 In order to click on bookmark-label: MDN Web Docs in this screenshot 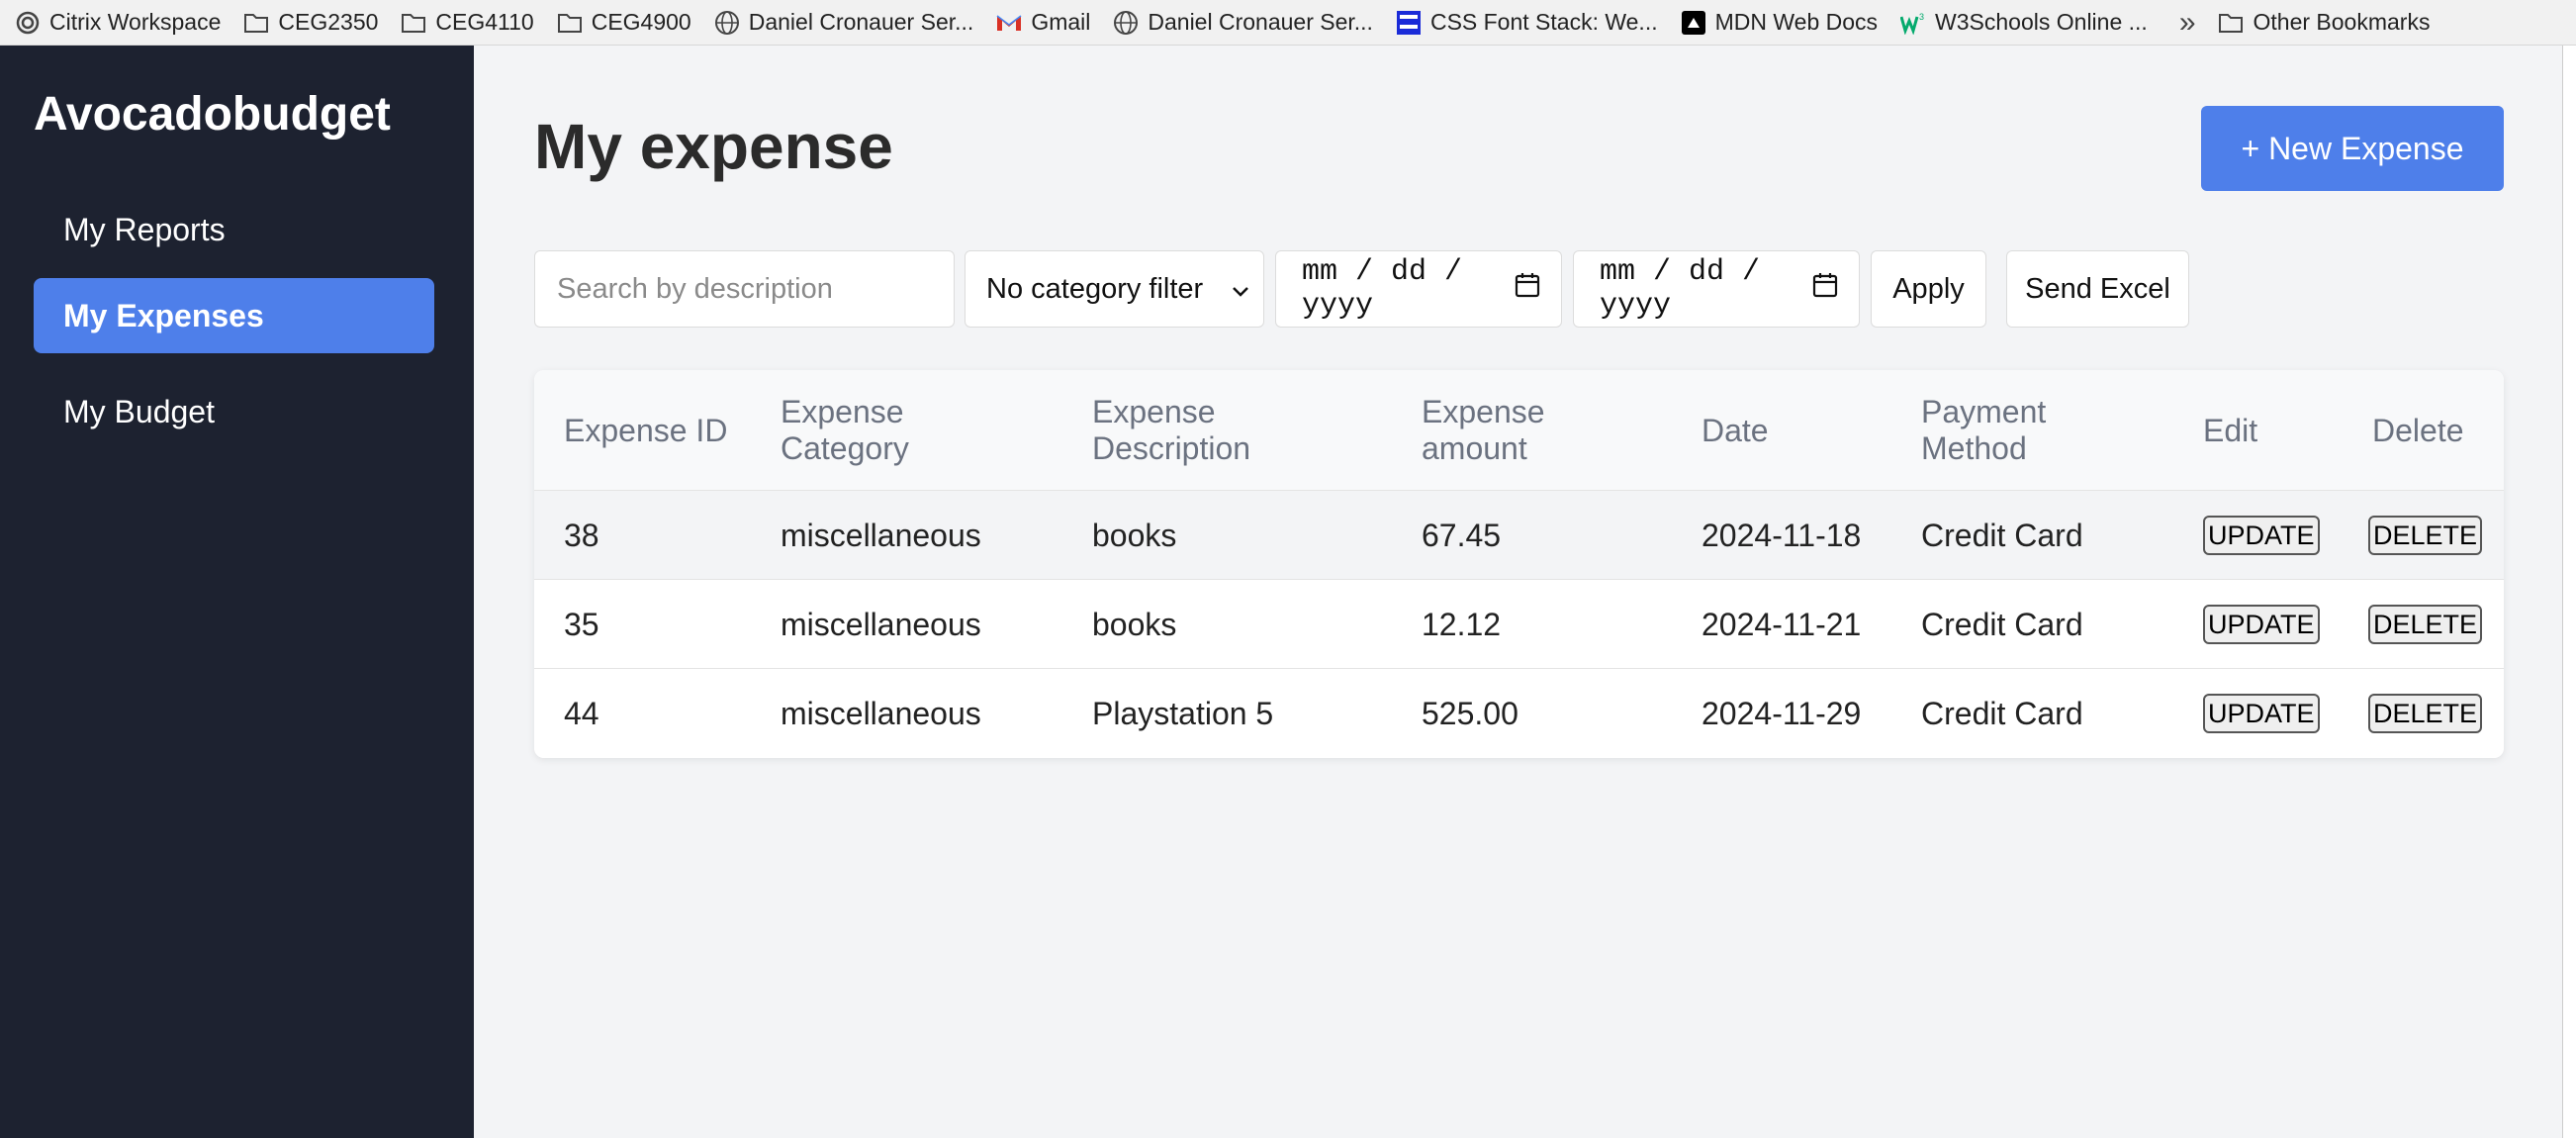, I will do `click(1796, 22)`.